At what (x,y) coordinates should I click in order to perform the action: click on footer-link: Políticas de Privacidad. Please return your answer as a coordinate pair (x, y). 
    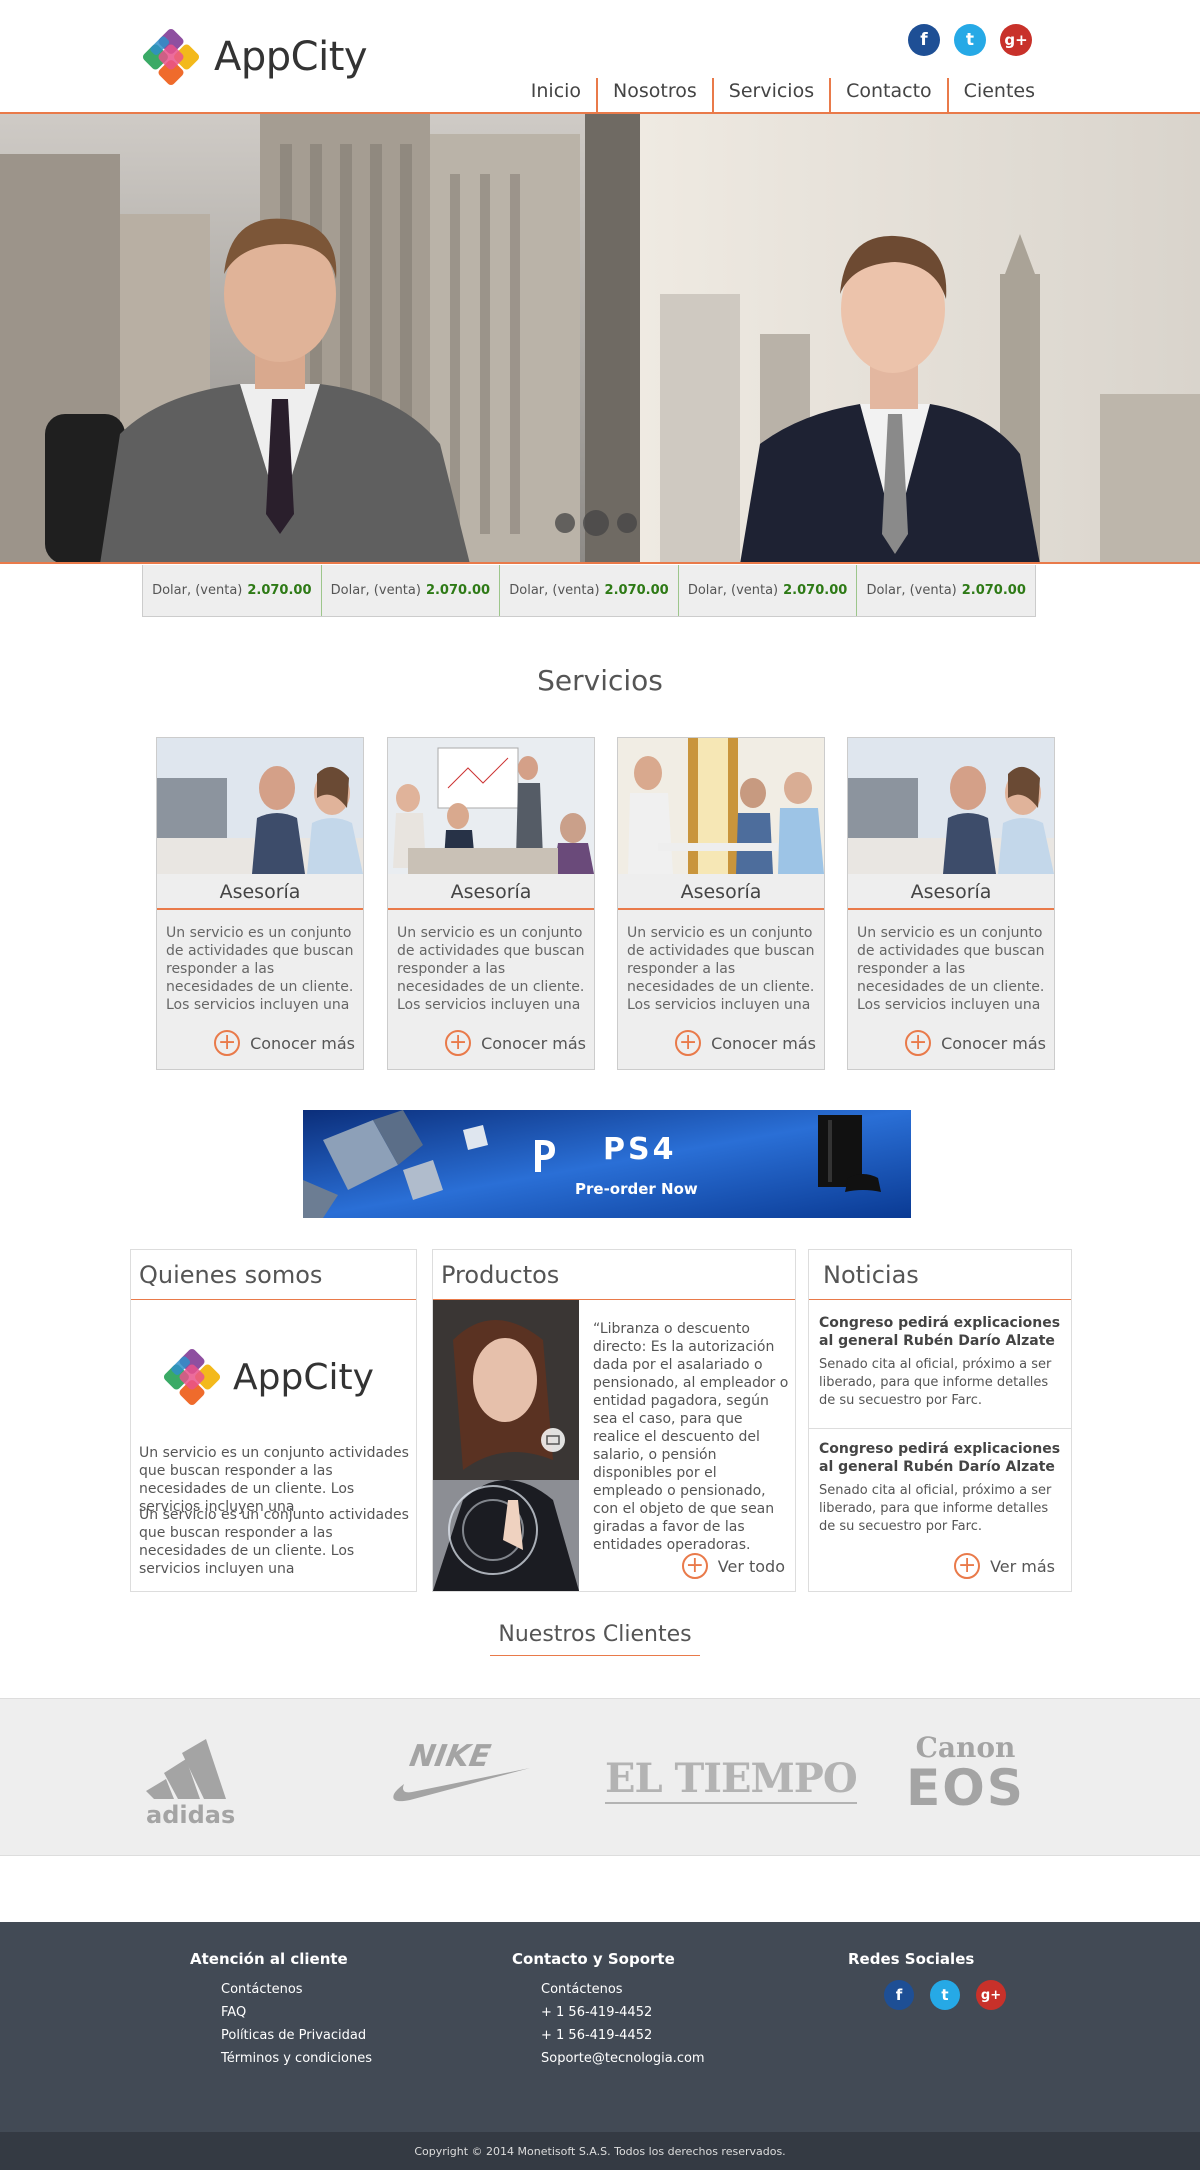
    Looking at the image, I should click on (296, 2035).